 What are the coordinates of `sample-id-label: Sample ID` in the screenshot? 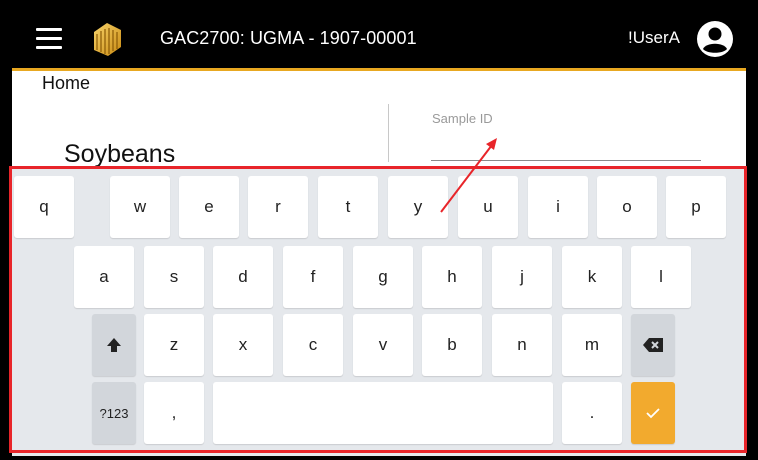 It's located at (462, 118).